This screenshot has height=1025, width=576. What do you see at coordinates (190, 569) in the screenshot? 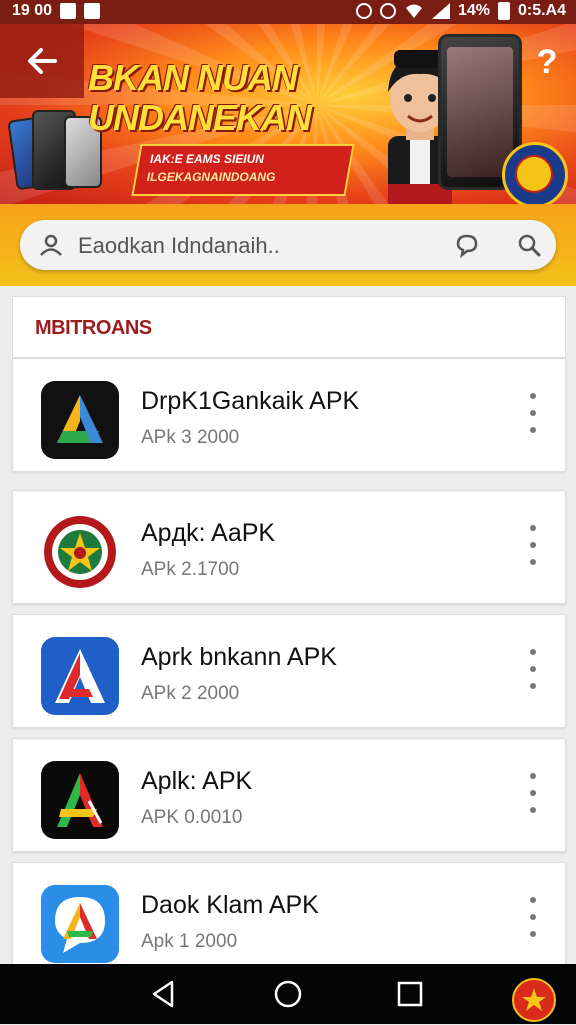
I see `app-meta: APk 2.1700` at bounding box center [190, 569].